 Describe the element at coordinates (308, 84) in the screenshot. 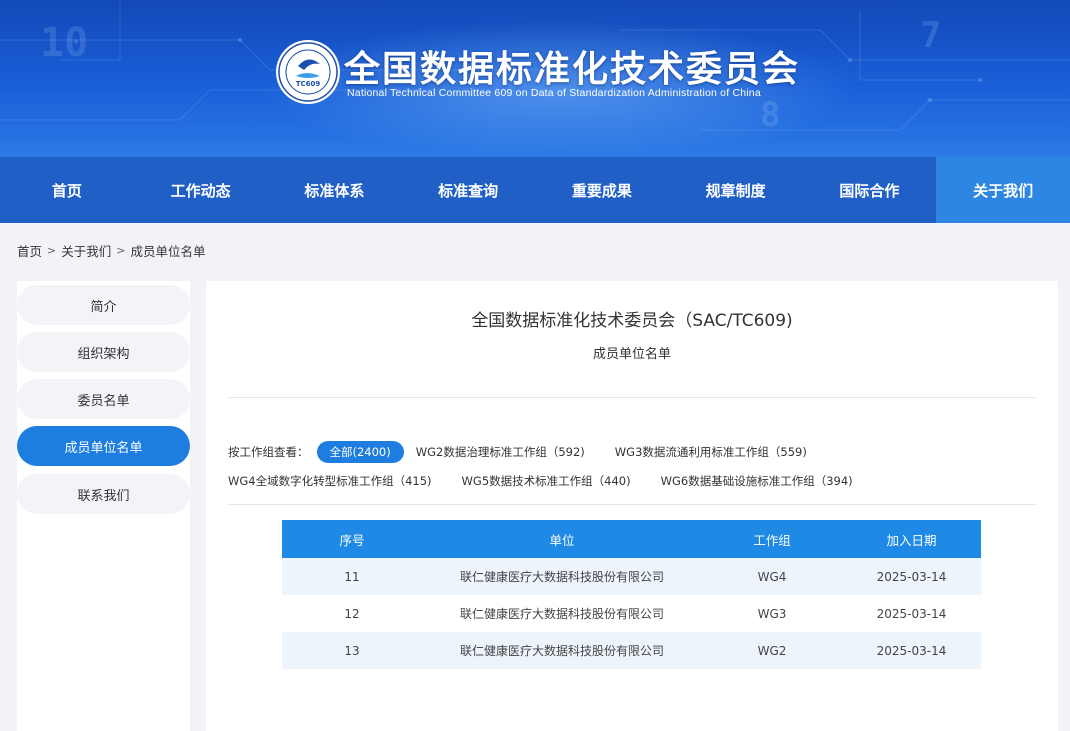

I see `logo-text: TC609` at that location.